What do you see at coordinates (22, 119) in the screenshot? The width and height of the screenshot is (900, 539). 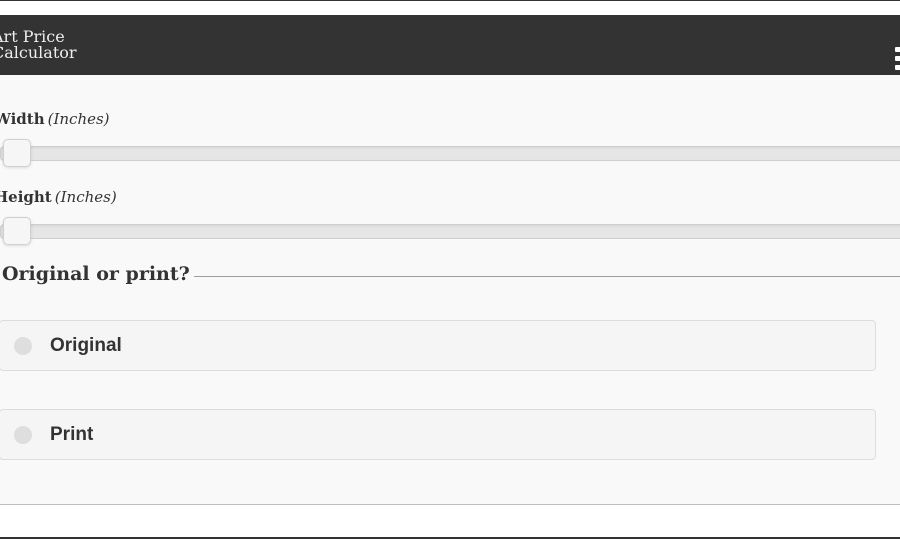 I see `width-label-text: Width` at bounding box center [22, 119].